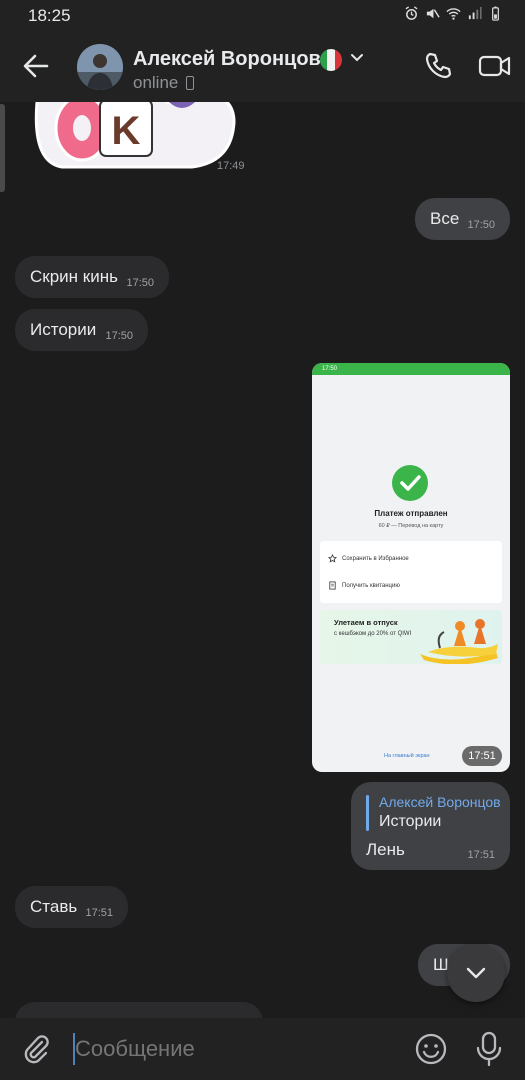 The image size is (525, 1080). I want to click on wifi-icon, so click(453, 14).